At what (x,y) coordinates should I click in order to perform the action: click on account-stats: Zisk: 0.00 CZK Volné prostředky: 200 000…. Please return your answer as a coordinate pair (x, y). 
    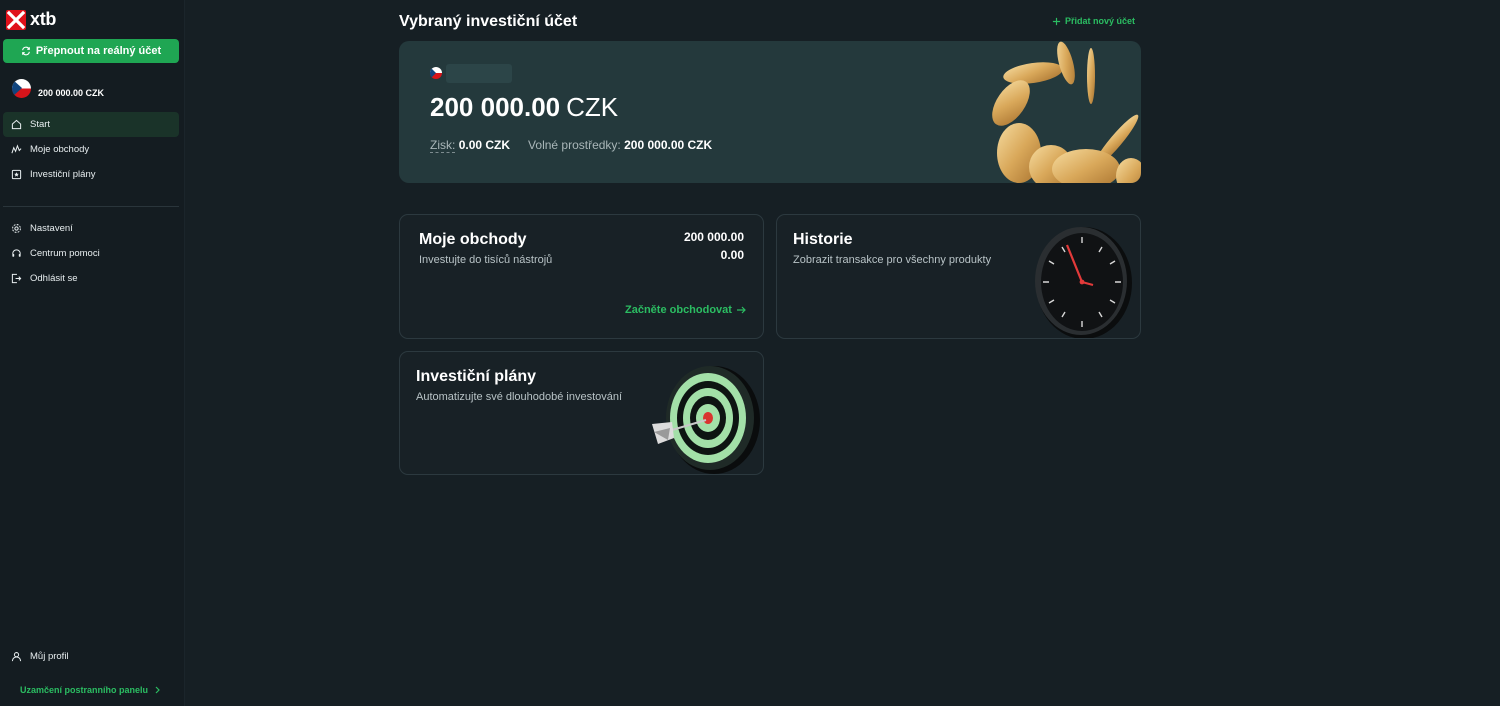
    Looking at the image, I should click on (571, 145).